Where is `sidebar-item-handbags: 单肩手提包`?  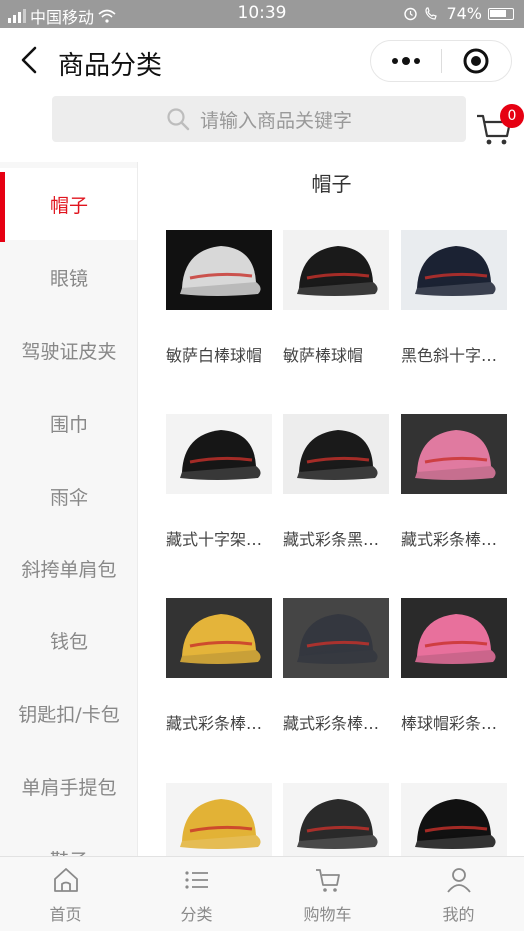
sidebar-item-handbags: 单肩手提包 is located at coordinates (68, 786).